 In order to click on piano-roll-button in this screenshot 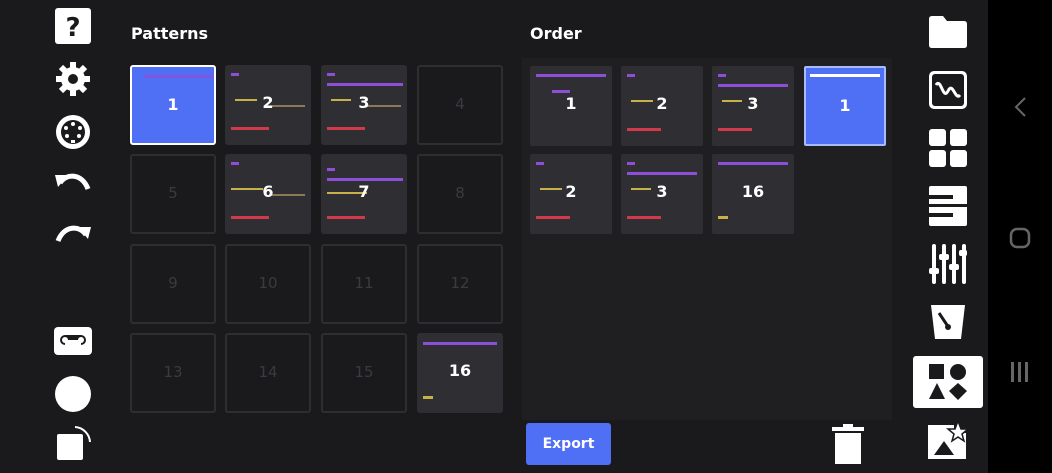, I will do `click(948, 206)`.